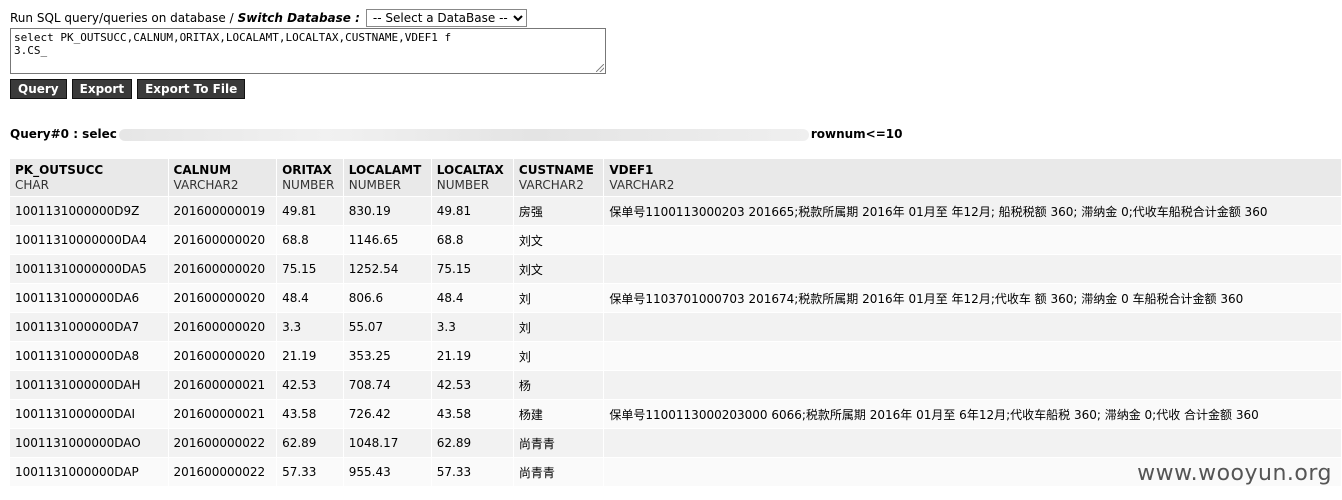  I want to click on table-cell: 1146.65, so click(387, 240).